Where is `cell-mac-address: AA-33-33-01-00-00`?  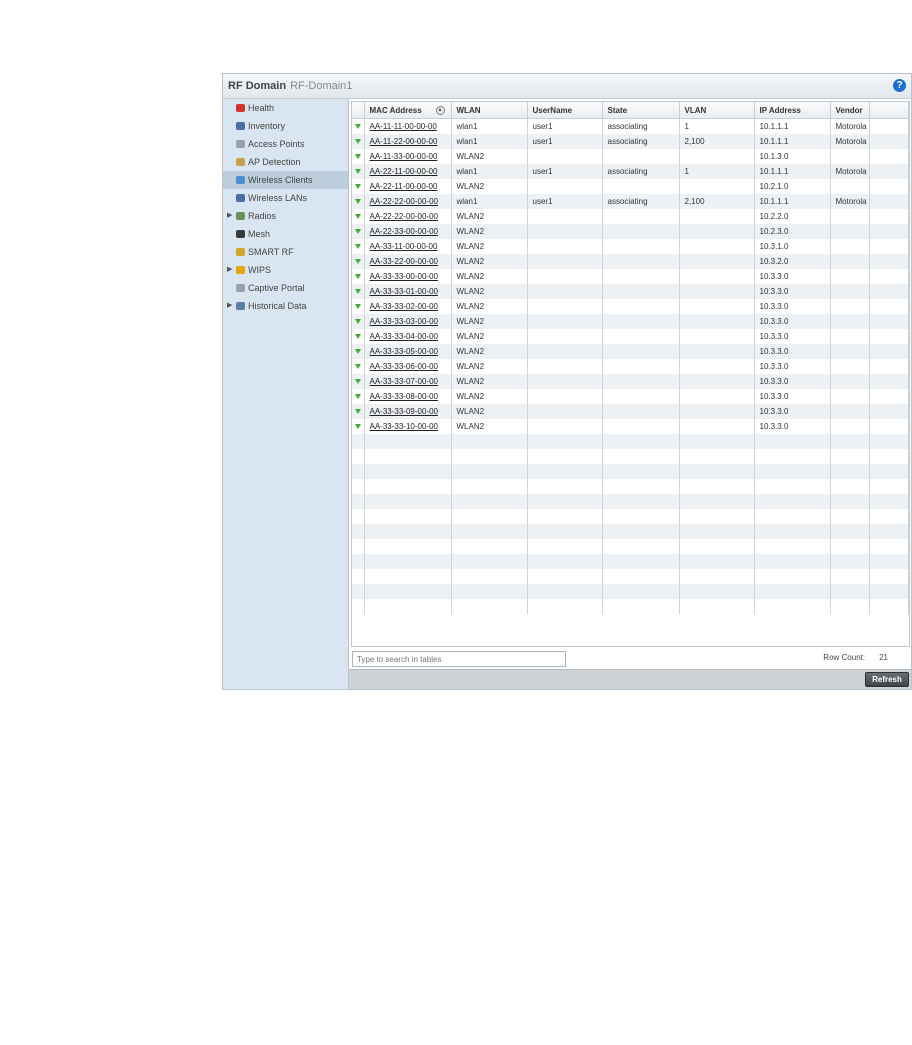 cell-mac-address: AA-33-33-01-00-00 is located at coordinates (404, 291).